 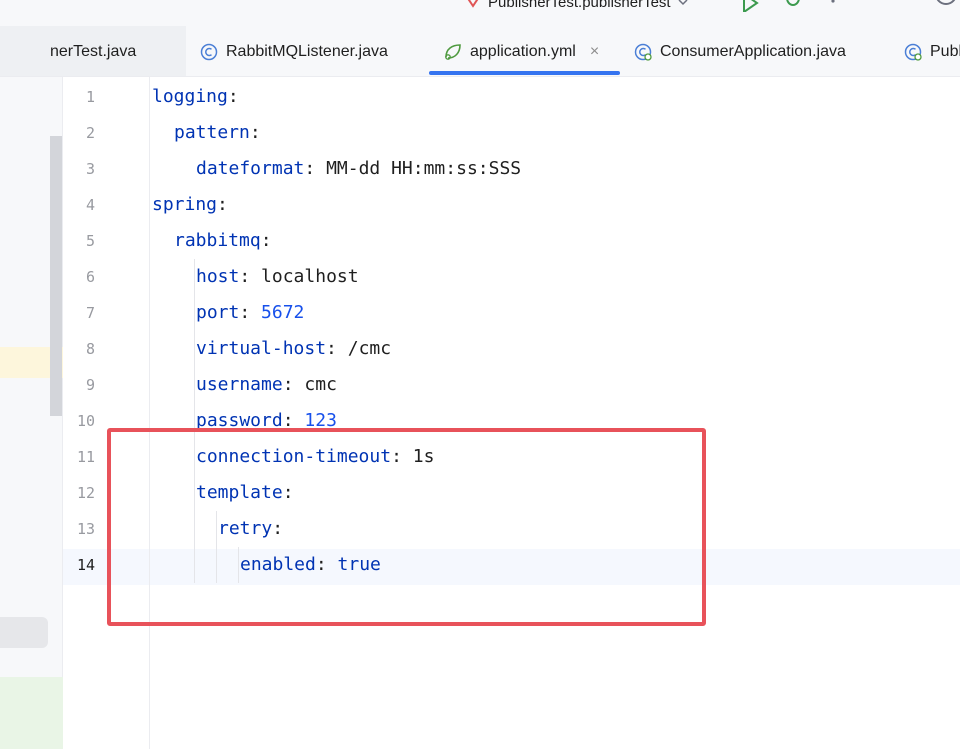 I want to click on yaml-value: cmc, so click(x=320, y=384).